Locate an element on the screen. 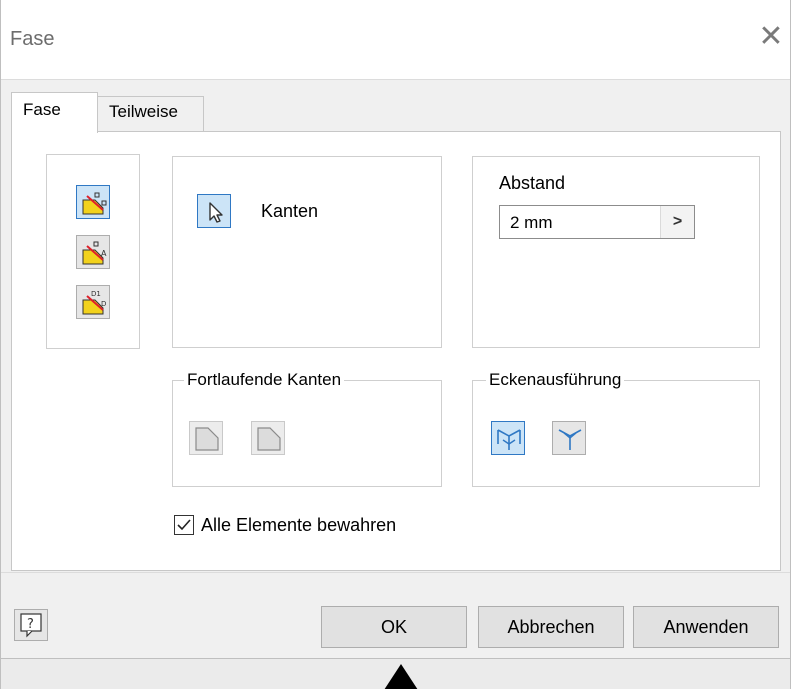  continuous-edges-on-button is located at coordinates (206, 438).